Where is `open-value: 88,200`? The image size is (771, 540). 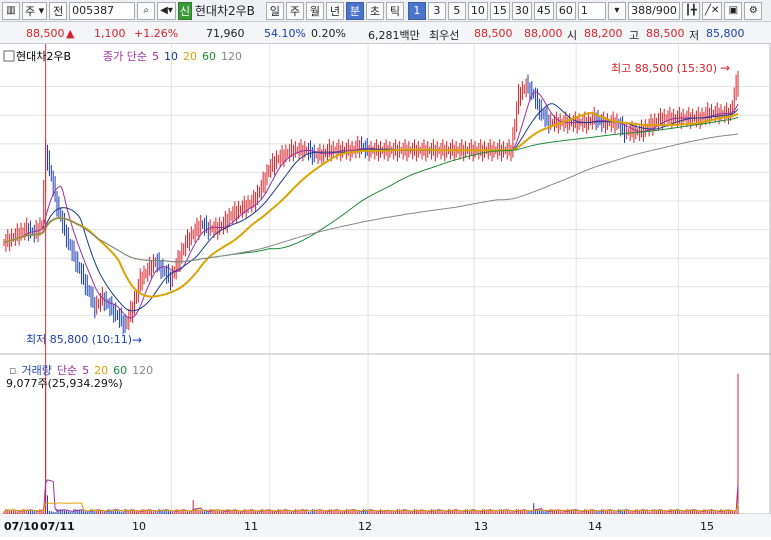
open-value: 88,200 is located at coordinates (603, 33).